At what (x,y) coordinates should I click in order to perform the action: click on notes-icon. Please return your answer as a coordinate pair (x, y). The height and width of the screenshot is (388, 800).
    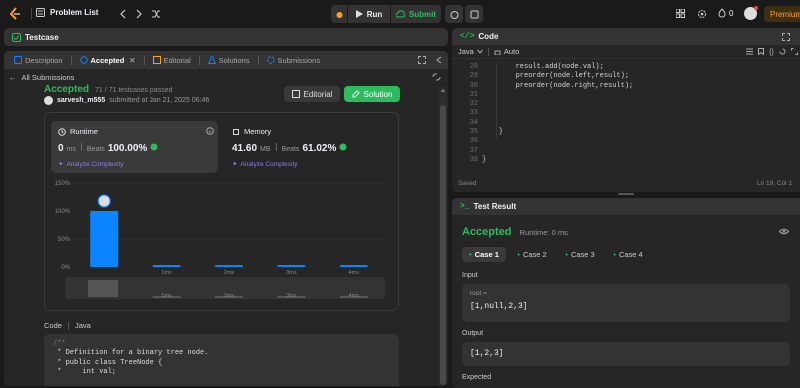
    Looking at the image, I should click on (474, 14).